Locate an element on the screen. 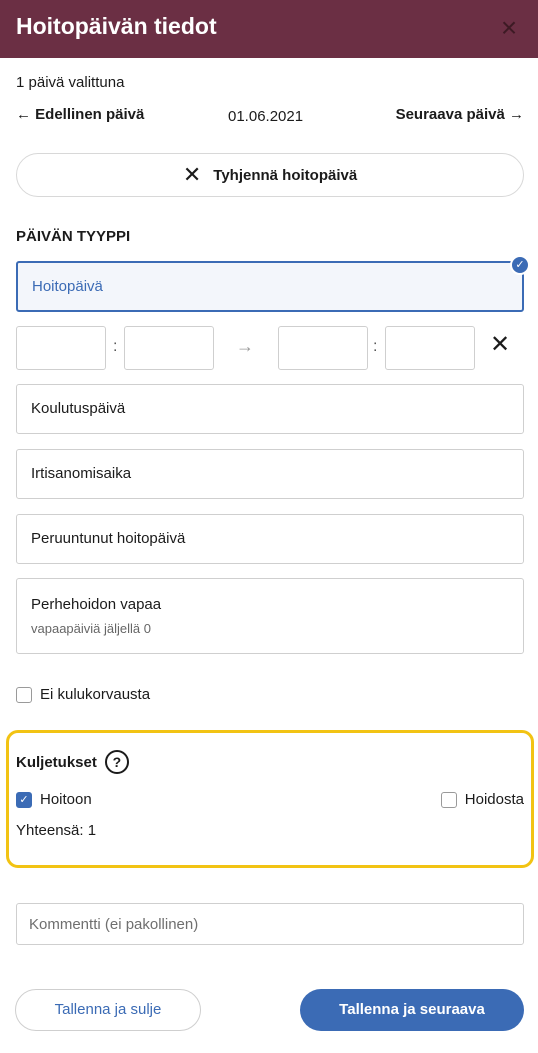  start-minute-input is located at coordinates (169, 348).